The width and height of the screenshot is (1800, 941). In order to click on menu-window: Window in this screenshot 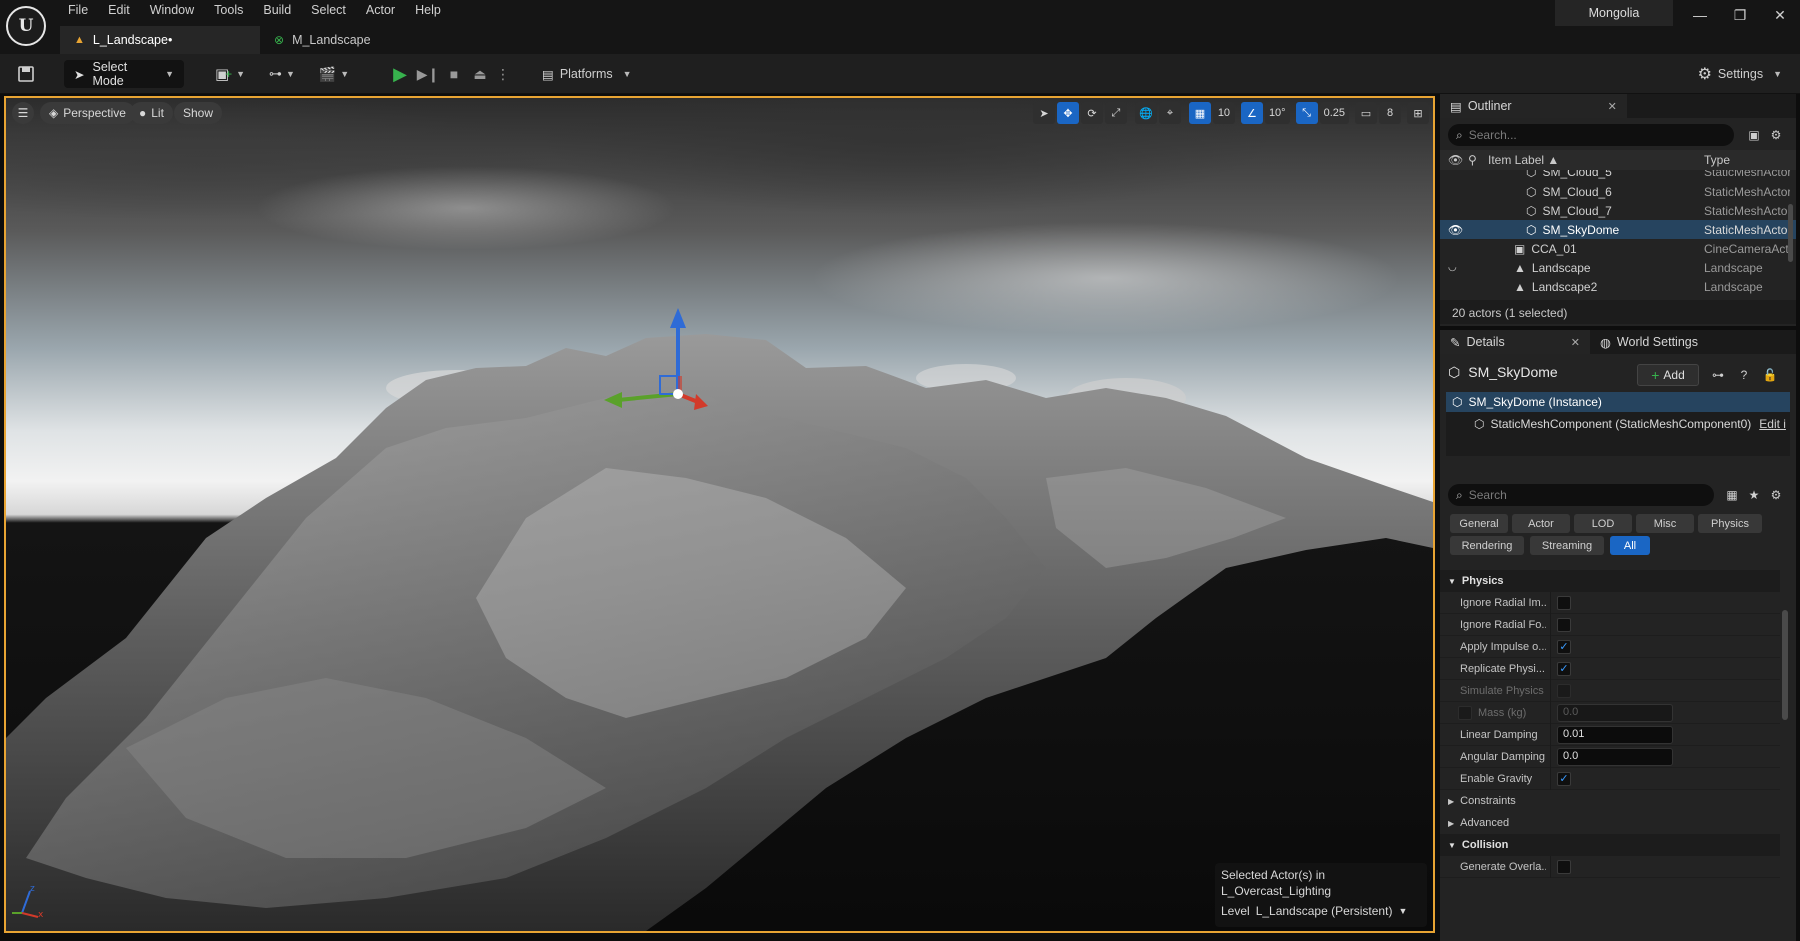, I will do `click(172, 11)`.